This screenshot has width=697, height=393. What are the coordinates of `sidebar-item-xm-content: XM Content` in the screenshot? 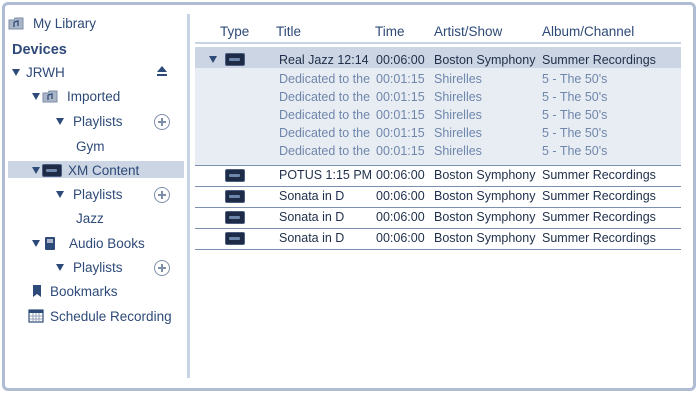 It's located at (85, 170).